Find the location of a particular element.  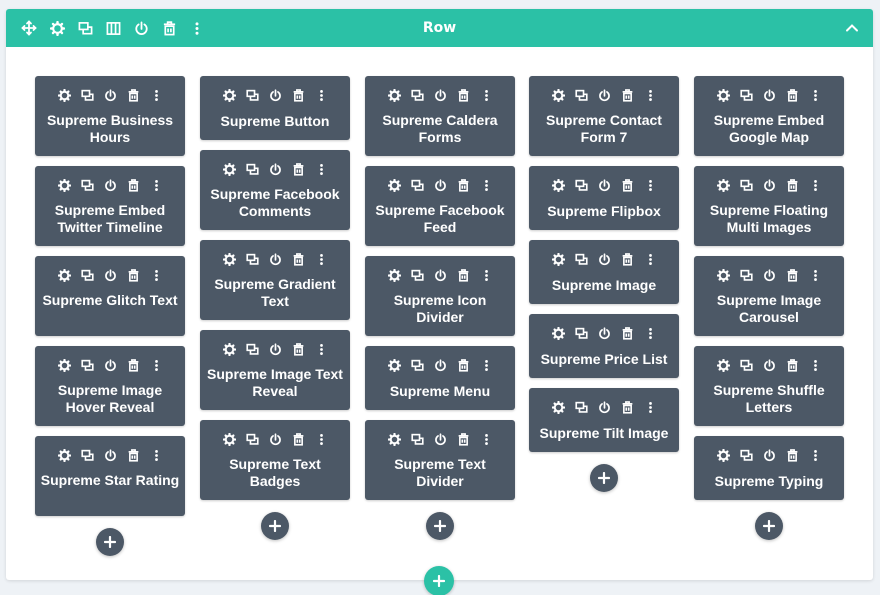

module-card: Supreme Text Divider is located at coordinates (440, 460).